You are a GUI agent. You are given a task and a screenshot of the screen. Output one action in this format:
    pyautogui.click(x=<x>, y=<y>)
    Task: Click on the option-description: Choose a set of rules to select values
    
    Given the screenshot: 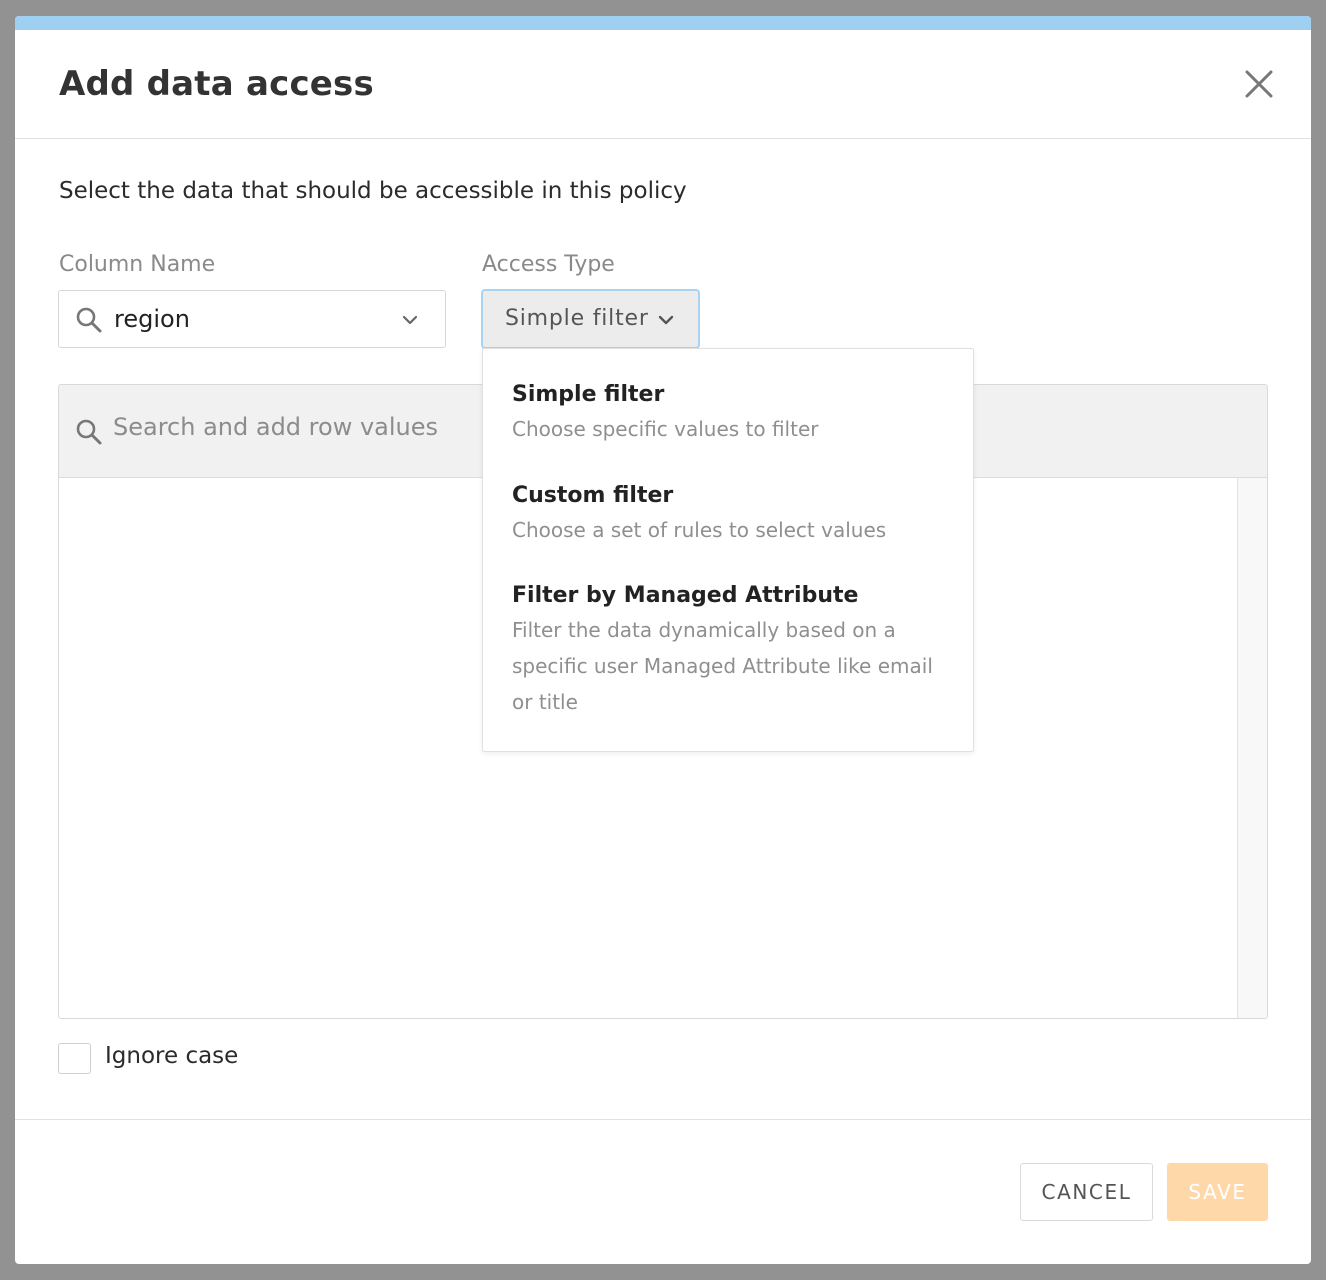 What is the action you would take?
    pyautogui.click(x=699, y=530)
    